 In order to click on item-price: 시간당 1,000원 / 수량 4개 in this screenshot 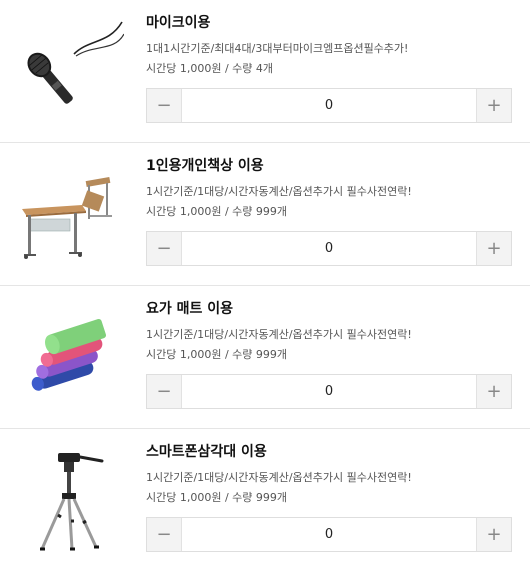, I will do `click(210, 68)`.